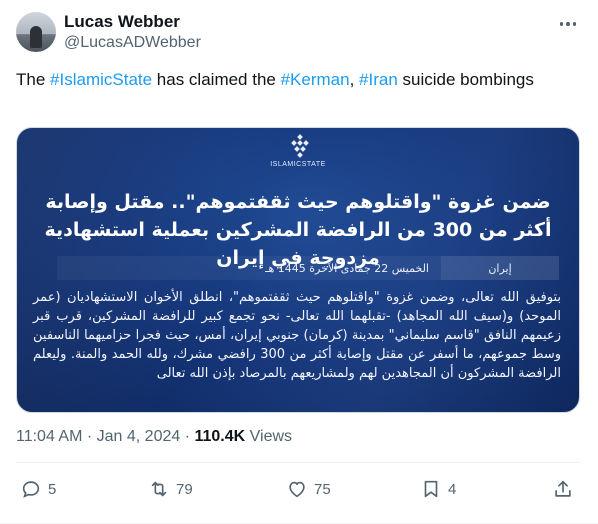  What do you see at coordinates (315, 79) in the screenshot?
I see `hashtag-link: #Kerman` at bounding box center [315, 79].